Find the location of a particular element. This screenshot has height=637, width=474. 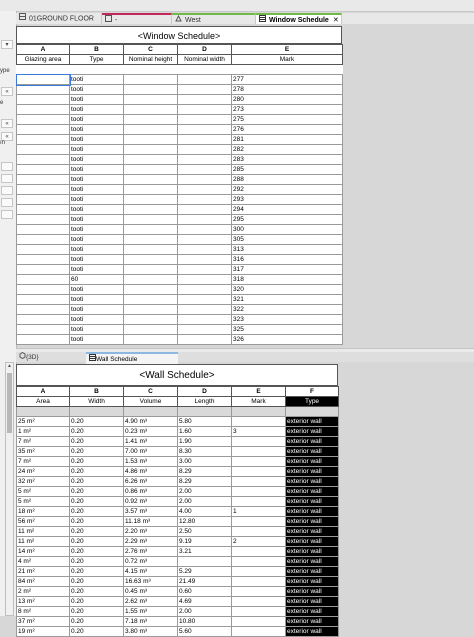

table-row: tooti 275 is located at coordinates (179, 119).